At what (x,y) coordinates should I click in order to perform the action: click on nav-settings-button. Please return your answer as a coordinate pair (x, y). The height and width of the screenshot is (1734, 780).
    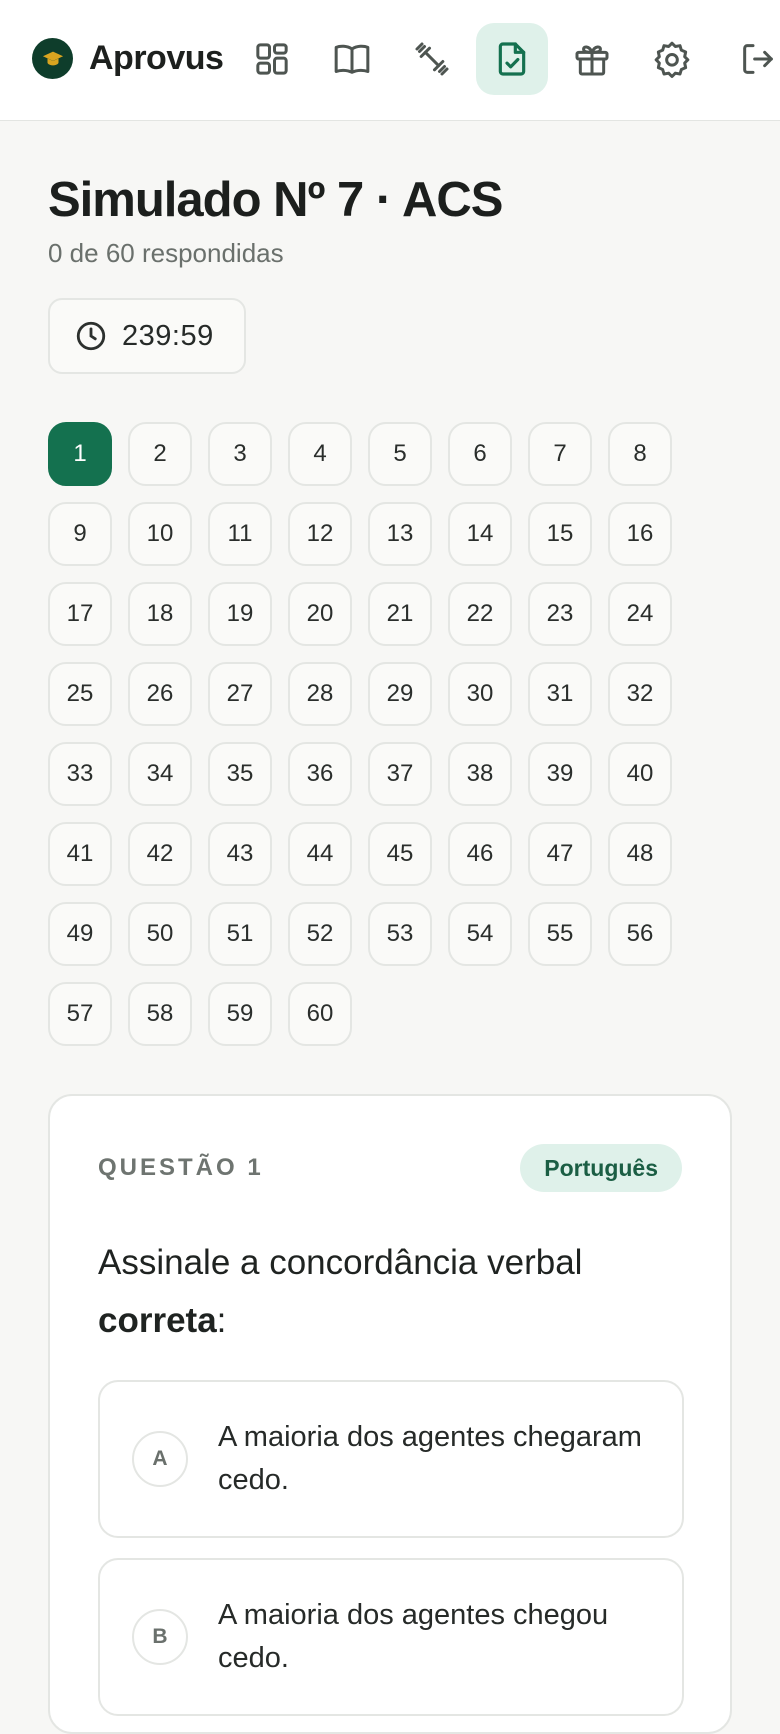
    Looking at the image, I should click on (672, 59).